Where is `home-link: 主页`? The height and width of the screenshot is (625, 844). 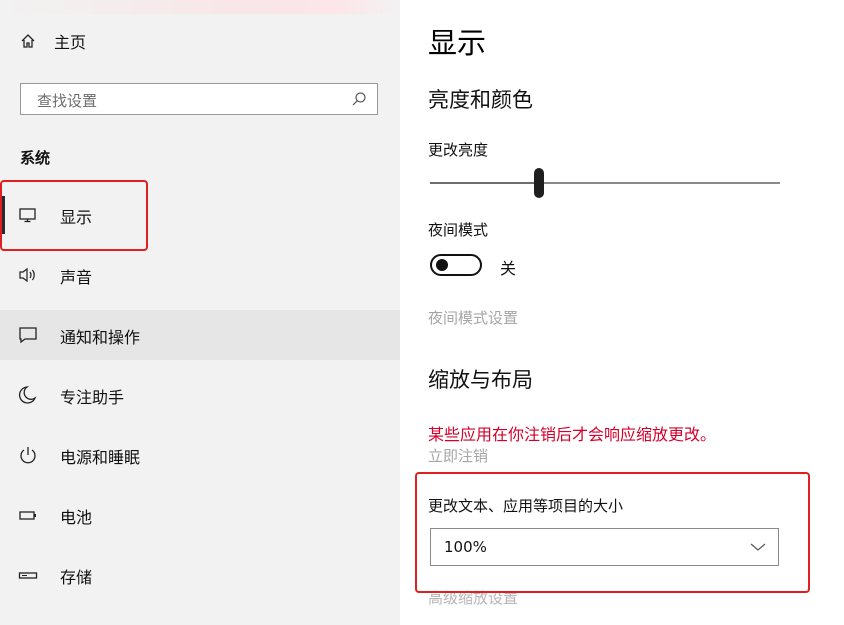 home-link: 主页 is located at coordinates (53, 41).